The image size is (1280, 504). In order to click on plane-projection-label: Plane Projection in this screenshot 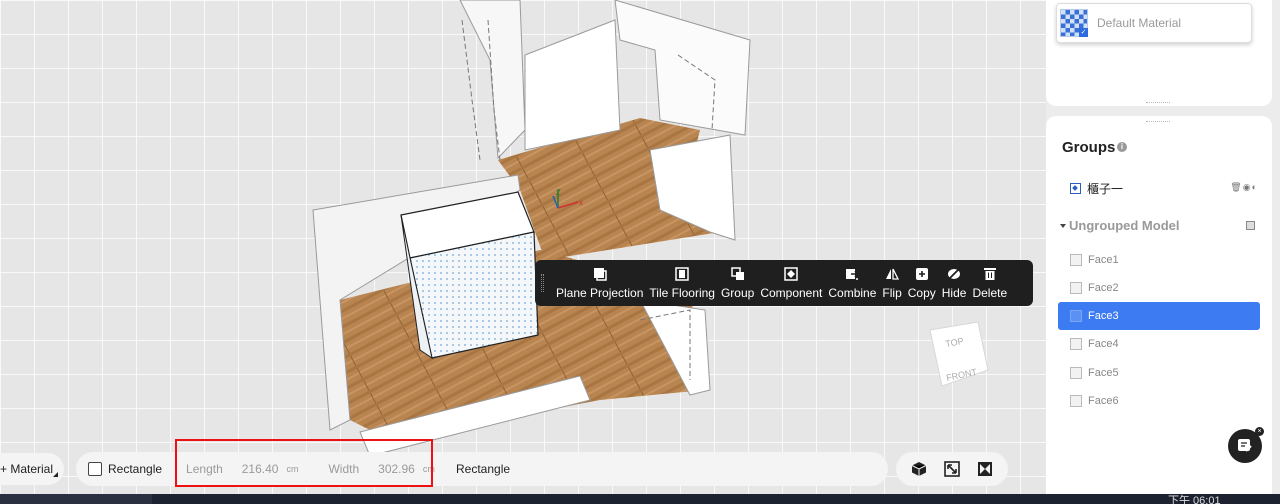, I will do `click(600, 292)`.